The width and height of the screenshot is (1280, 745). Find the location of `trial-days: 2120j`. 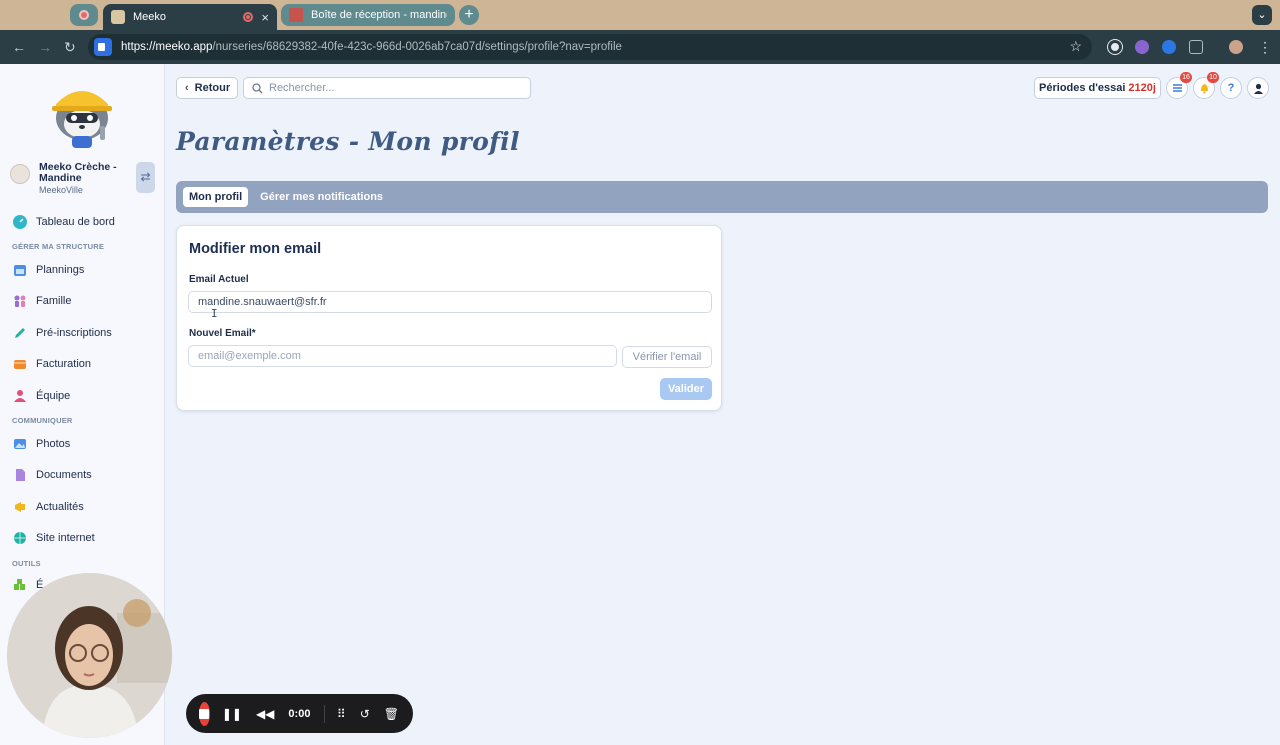

trial-days: 2120j is located at coordinates (1142, 88).